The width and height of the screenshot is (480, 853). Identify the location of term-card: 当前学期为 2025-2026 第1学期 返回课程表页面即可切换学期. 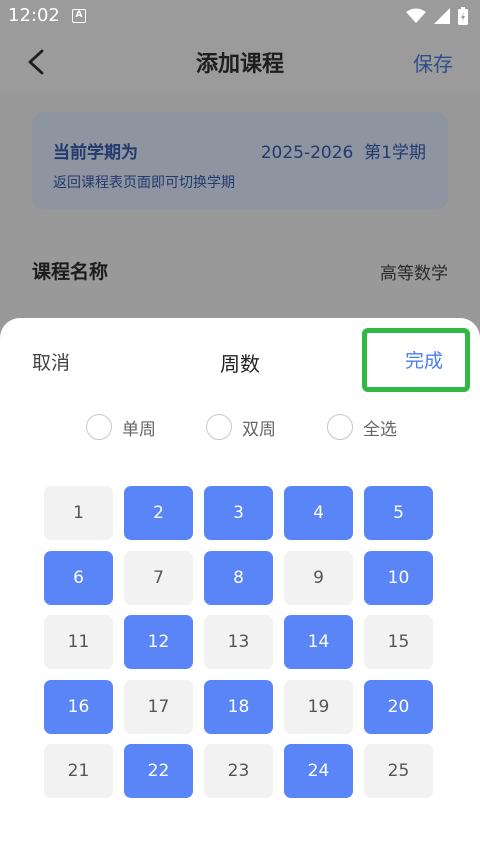
(240, 161).